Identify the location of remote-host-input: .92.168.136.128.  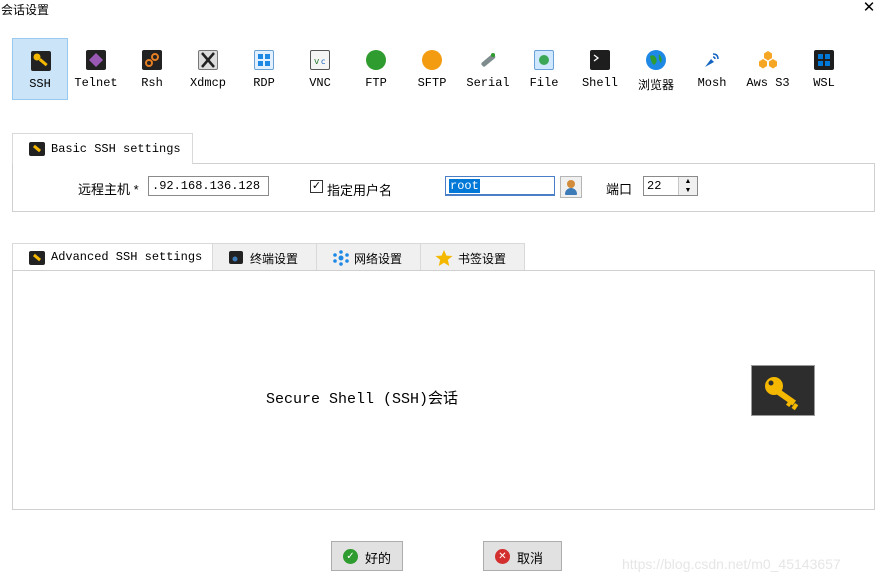
(208, 186).